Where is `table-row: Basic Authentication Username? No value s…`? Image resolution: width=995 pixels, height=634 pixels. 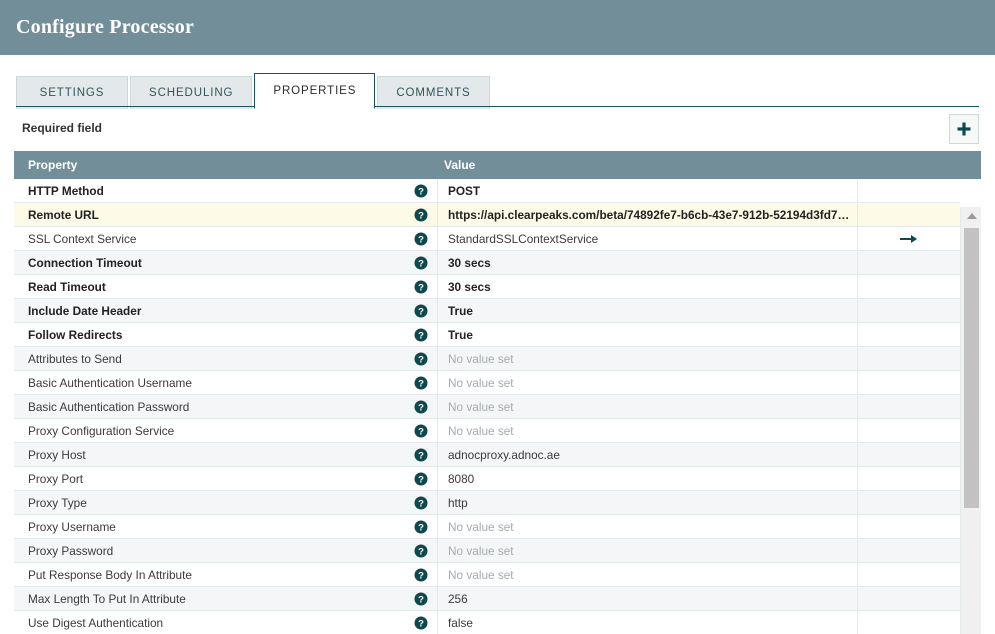 table-row: Basic Authentication Username? No value s… is located at coordinates (487, 383).